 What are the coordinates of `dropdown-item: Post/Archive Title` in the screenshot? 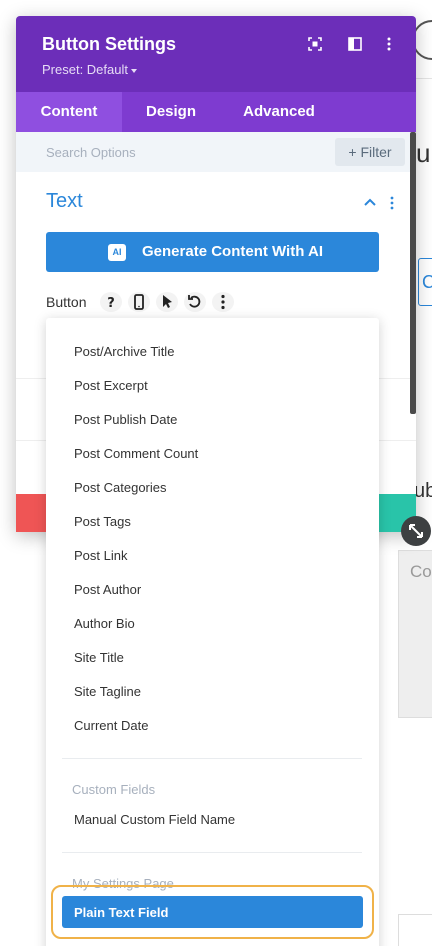 It's located at (124, 351).